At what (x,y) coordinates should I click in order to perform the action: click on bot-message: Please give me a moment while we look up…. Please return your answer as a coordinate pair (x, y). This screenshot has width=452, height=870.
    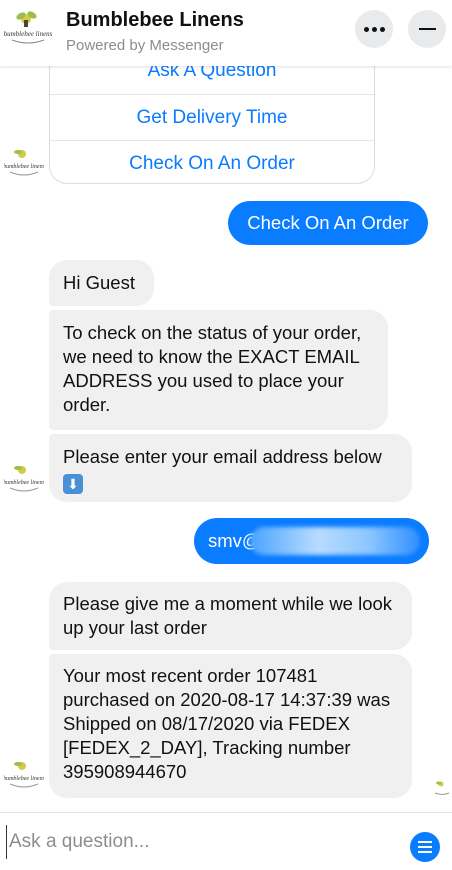
    Looking at the image, I should click on (230, 616).